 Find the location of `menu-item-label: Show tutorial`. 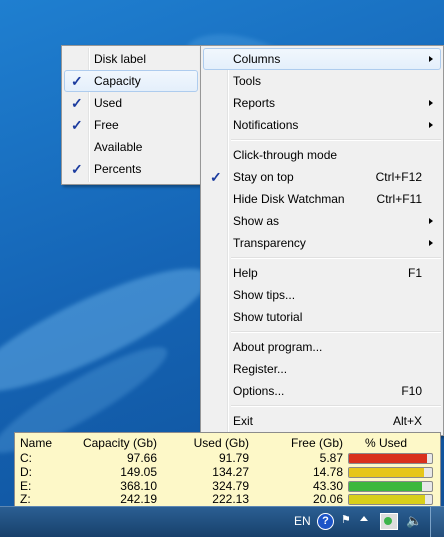

menu-item-label: Show tutorial is located at coordinates (268, 317).